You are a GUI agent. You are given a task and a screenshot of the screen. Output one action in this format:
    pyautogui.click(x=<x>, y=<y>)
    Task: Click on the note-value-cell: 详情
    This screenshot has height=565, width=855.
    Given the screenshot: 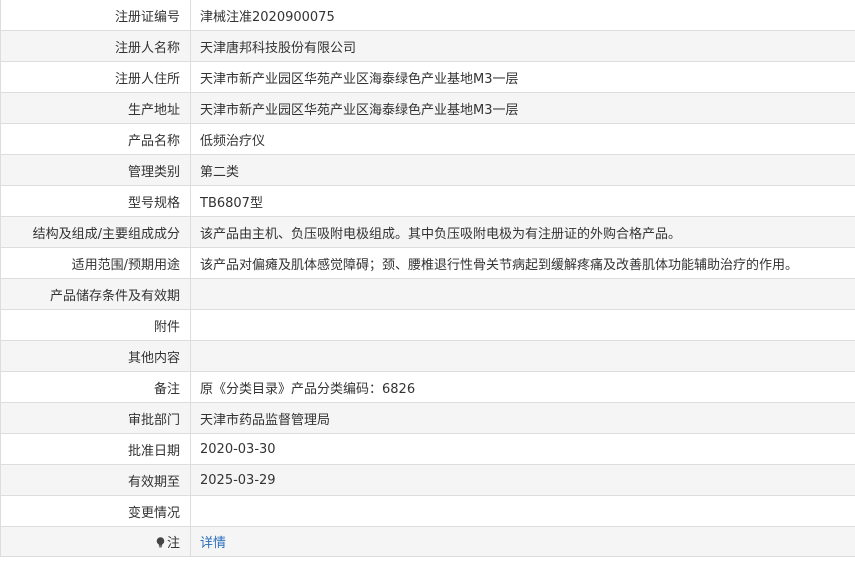 What is the action you would take?
    pyautogui.click(x=522, y=541)
    